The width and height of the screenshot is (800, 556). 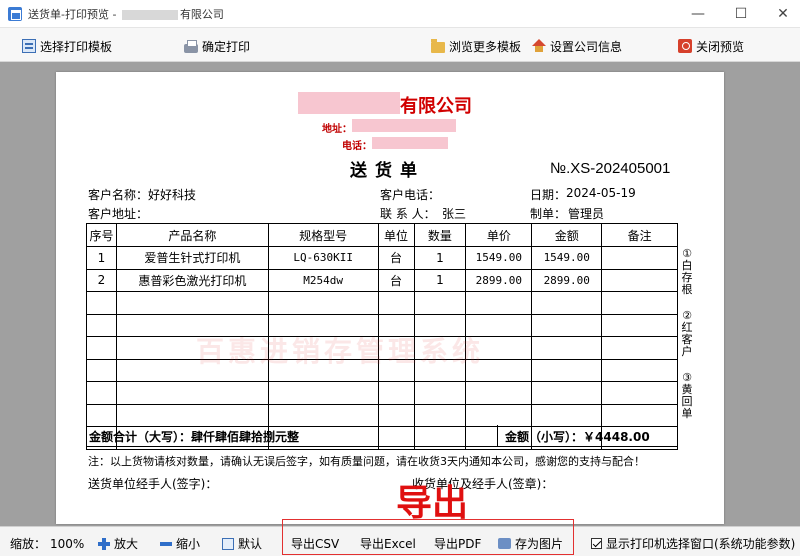 What do you see at coordinates (701, 544) in the screenshot?
I see `show-printer-dialog-label: 显示打印机选择窗口(系统功能参数)` at bounding box center [701, 544].